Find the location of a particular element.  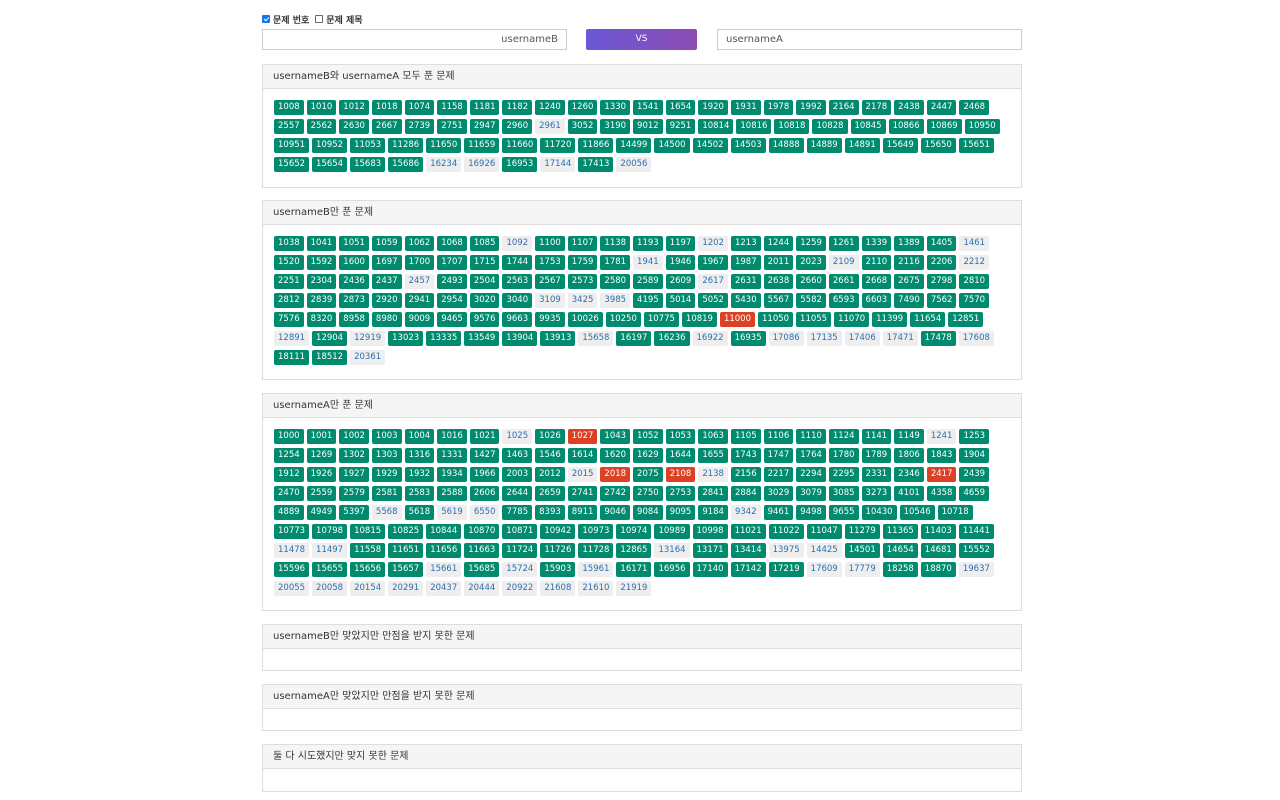

problem-tag: 15961 is located at coordinates (596, 569).